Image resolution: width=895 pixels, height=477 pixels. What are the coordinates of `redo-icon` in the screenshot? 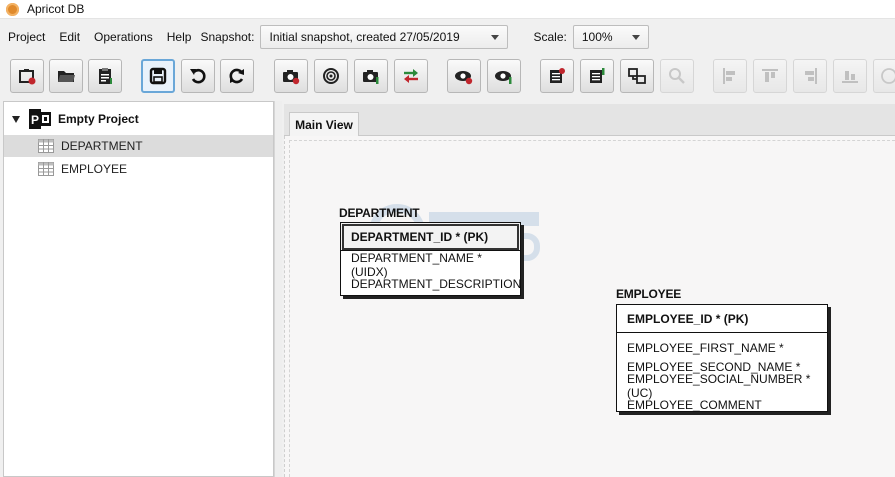 It's located at (236, 76).